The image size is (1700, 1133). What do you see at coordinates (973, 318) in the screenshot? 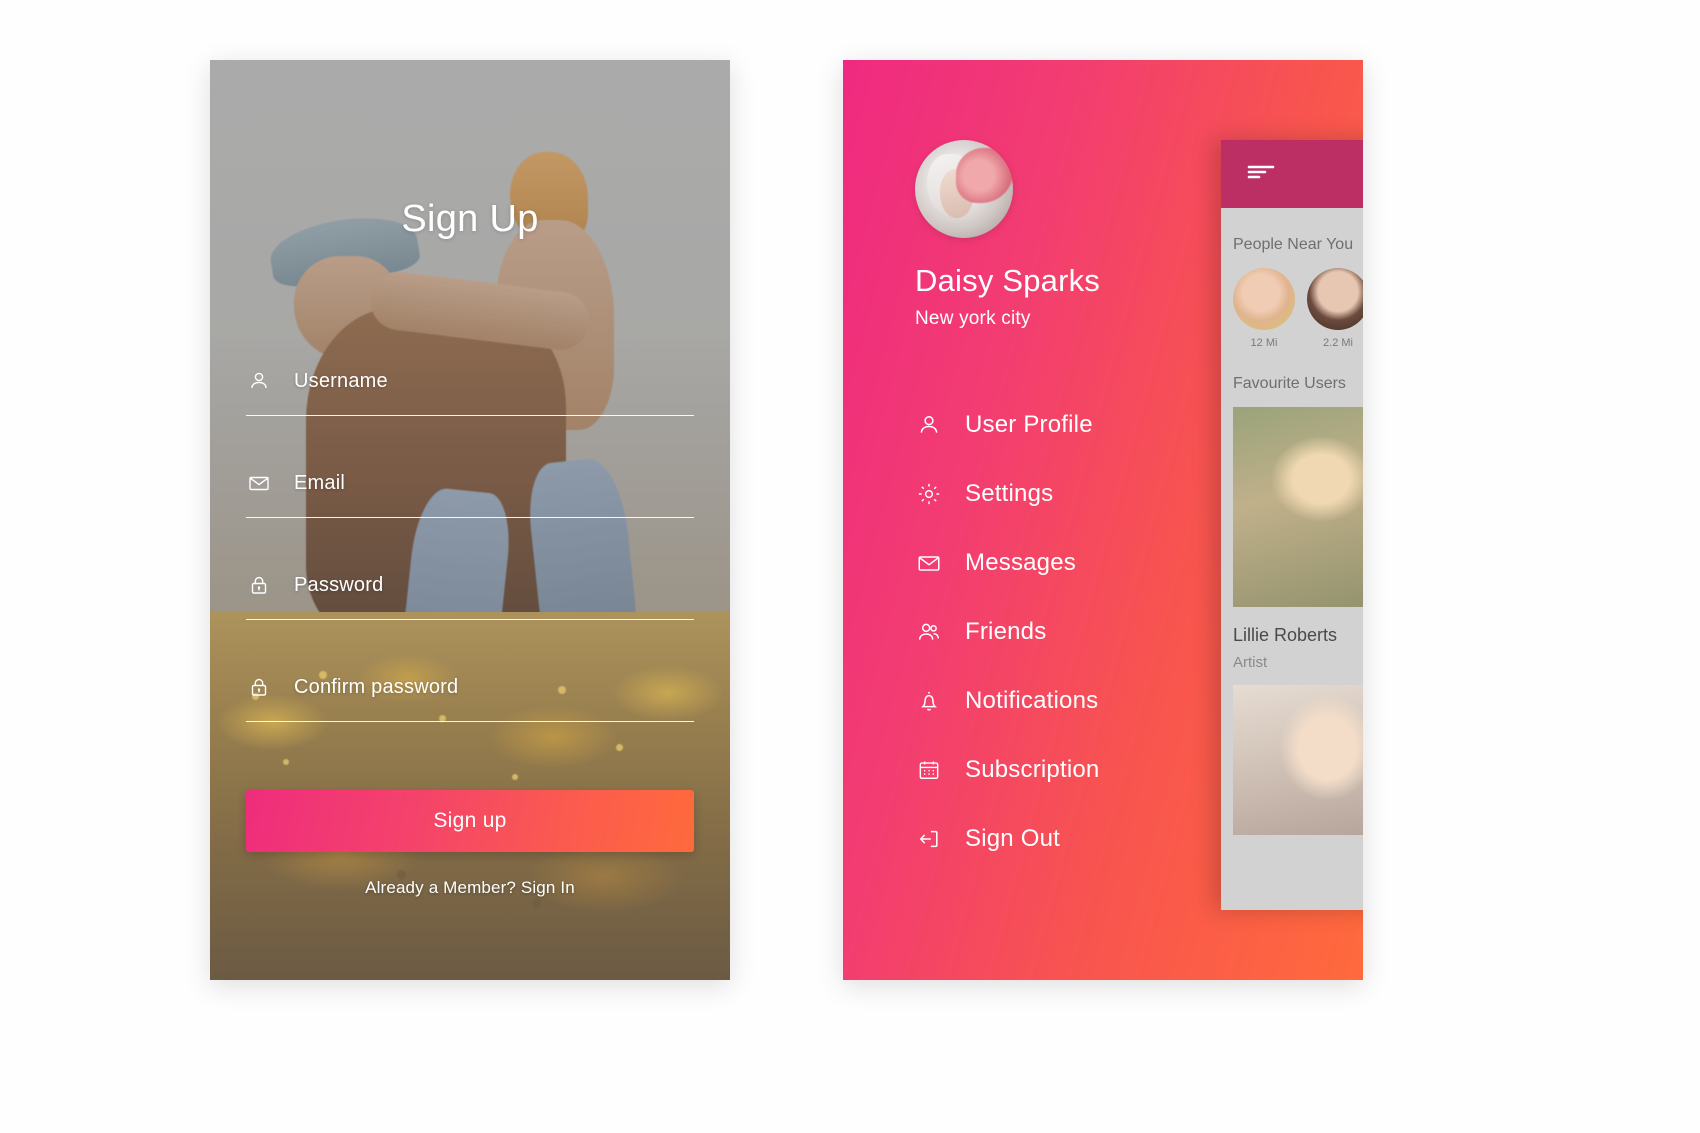
I see `profile-location: New york city` at bounding box center [973, 318].